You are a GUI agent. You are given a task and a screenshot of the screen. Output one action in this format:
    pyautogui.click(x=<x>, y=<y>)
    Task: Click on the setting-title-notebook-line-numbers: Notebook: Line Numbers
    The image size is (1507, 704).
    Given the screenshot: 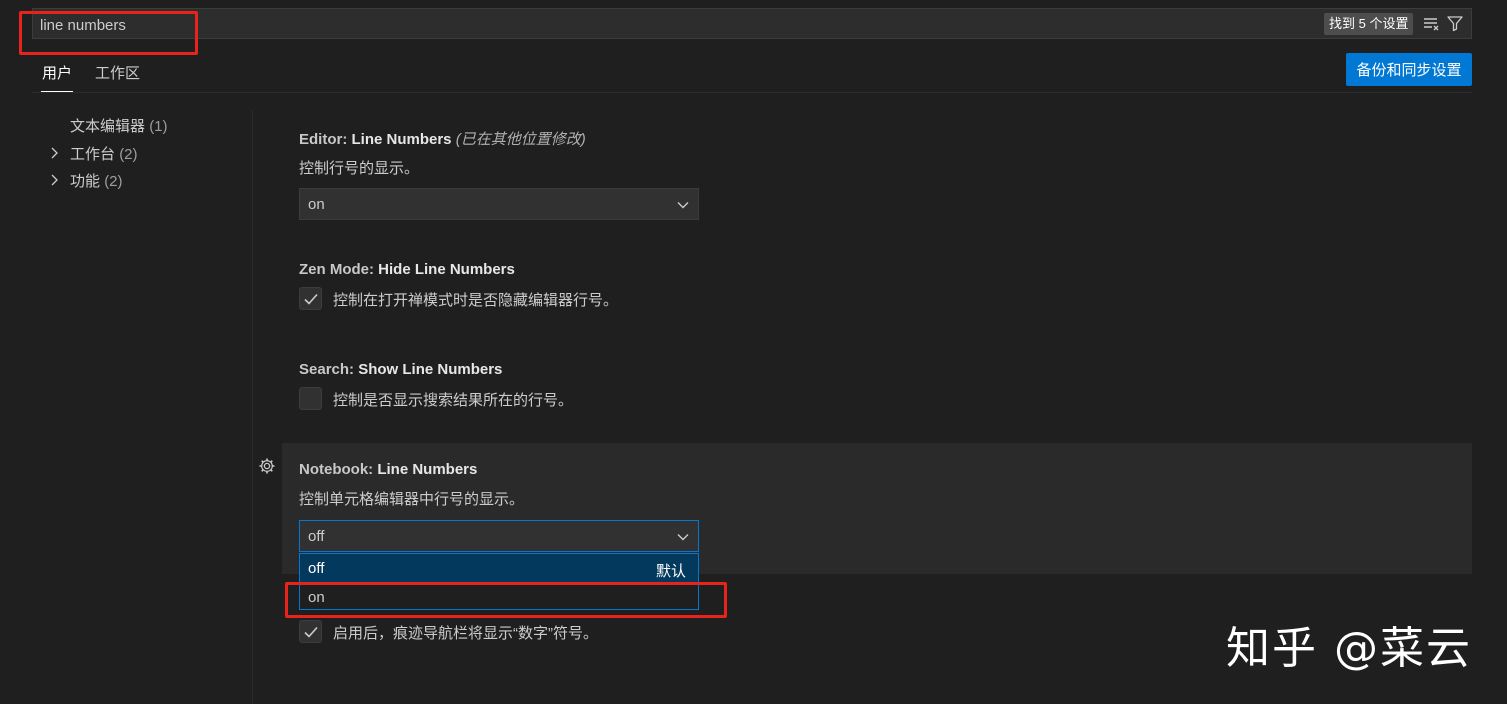 What is the action you would take?
    pyautogui.click(x=388, y=469)
    